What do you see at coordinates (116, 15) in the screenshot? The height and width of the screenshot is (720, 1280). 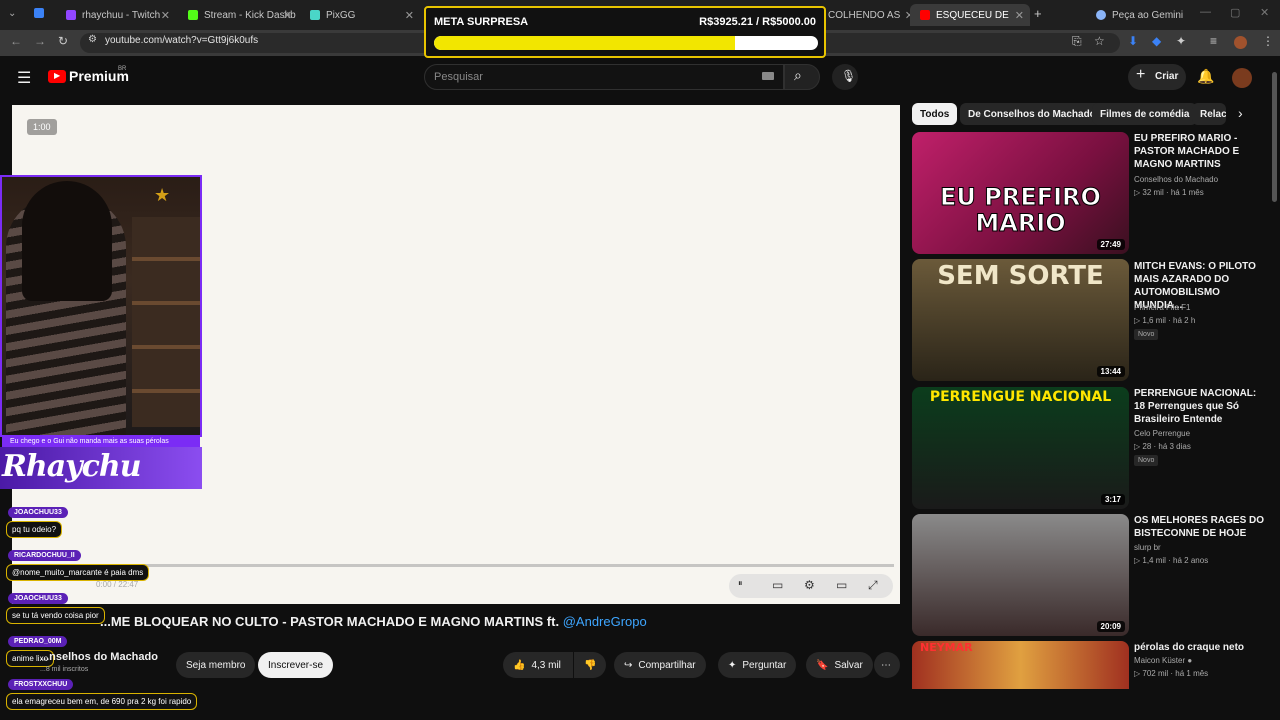 I see `tab-twitch: rhaychuu - Twitch ✕` at bounding box center [116, 15].